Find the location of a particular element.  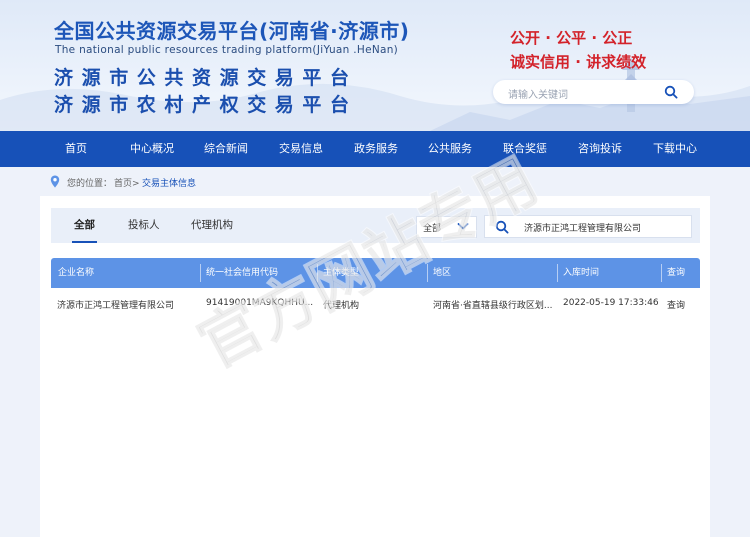

breadcrumb-current: 交易主体信息 is located at coordinates (169, 184).